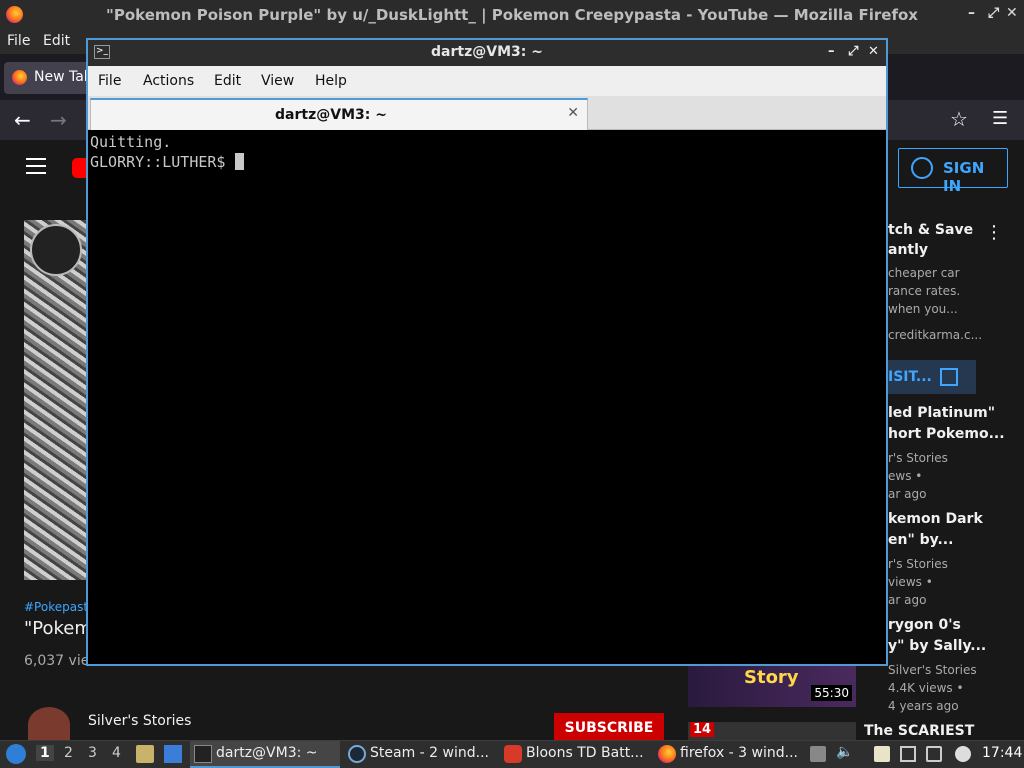 Image resolution: width=1024 pixels, height=768 pixels. Describe the element at coordinates (923, 706) in the screenshot. I see `sidebar-video-meta: 4 years ago` at that location.